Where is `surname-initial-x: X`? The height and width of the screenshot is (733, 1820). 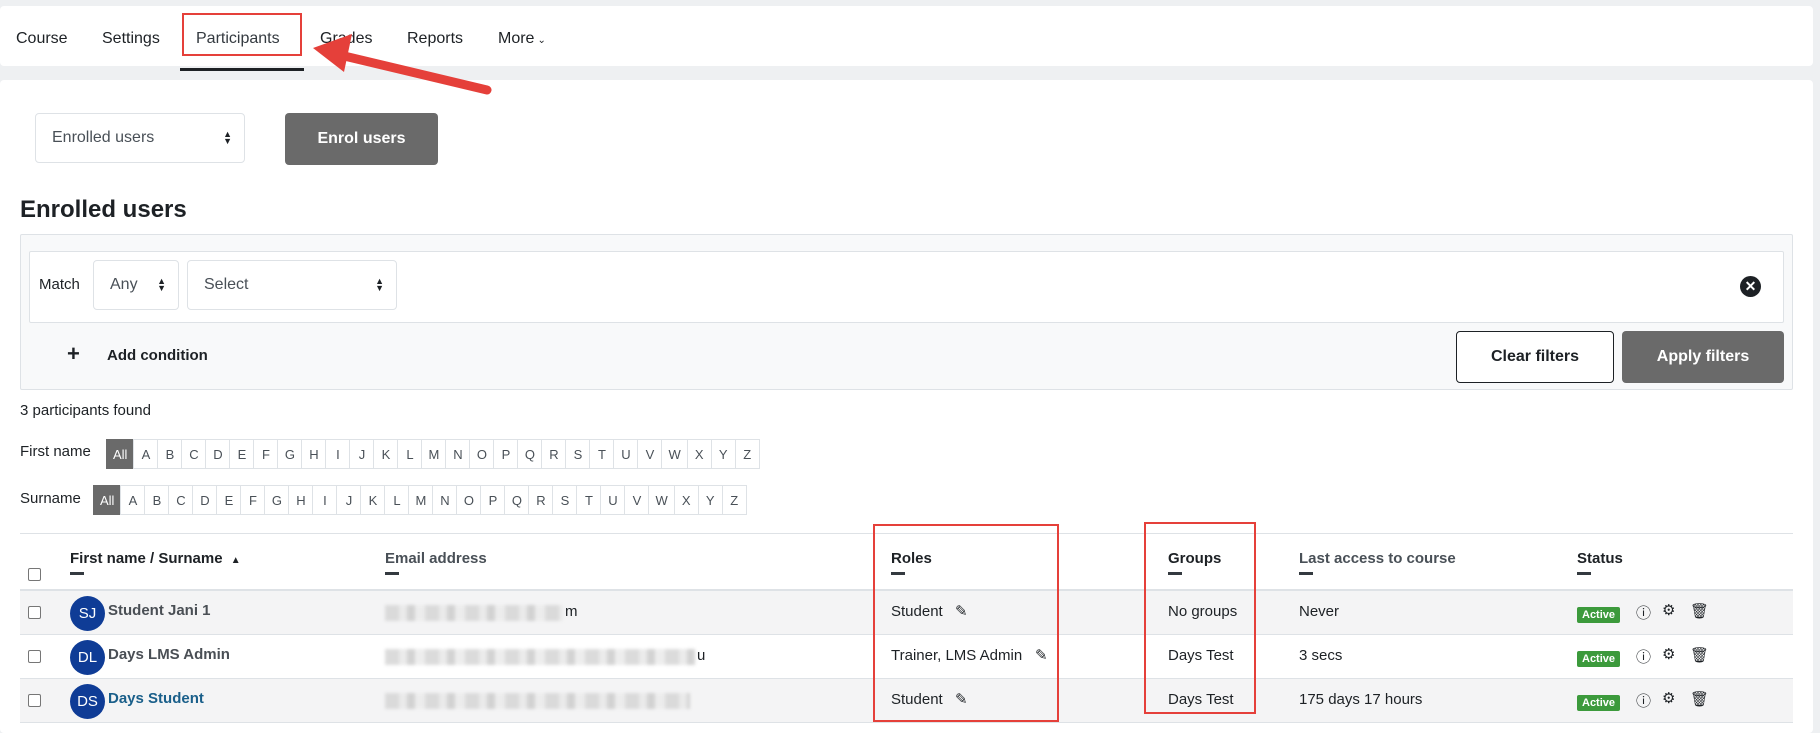
surname-initial-x: X is located at coordinates (686, 500).